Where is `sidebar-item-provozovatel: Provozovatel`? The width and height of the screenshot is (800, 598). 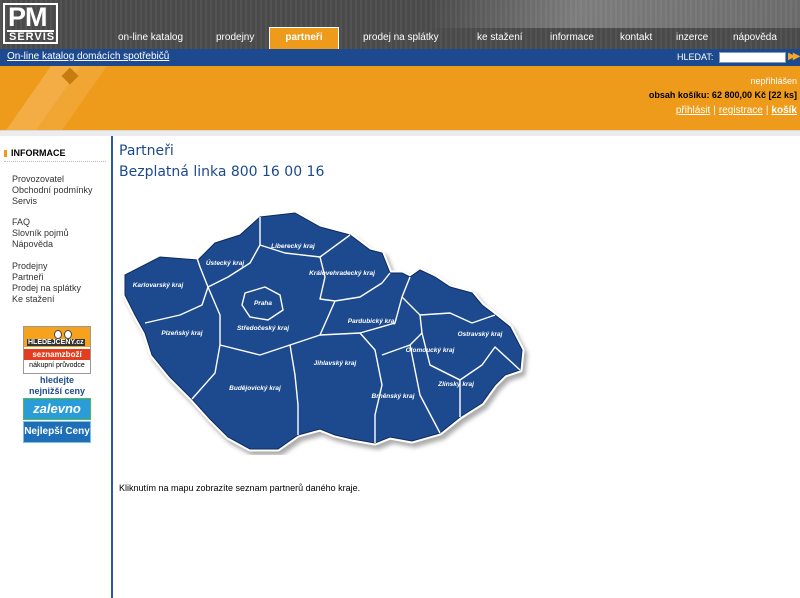
sidebar-item-provozovatel: Provozovatel is located at coordinates (38, 179).